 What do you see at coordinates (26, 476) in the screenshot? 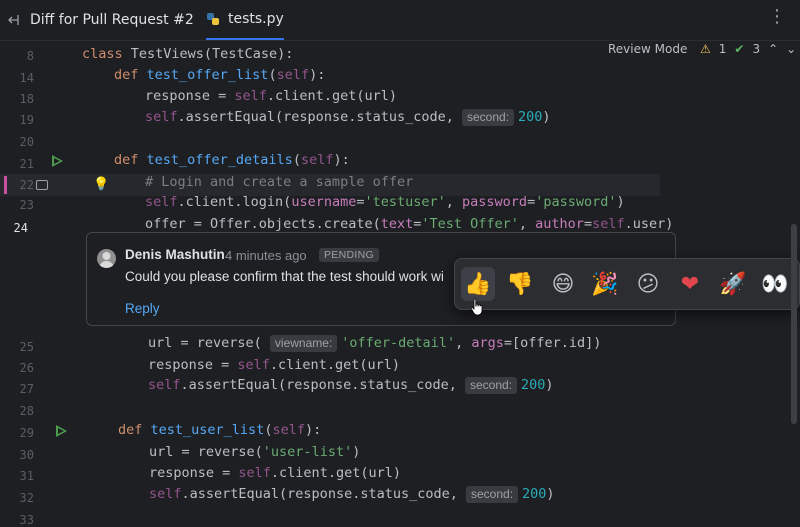
I see `line-number: 31` at bounding box center [26, 476].